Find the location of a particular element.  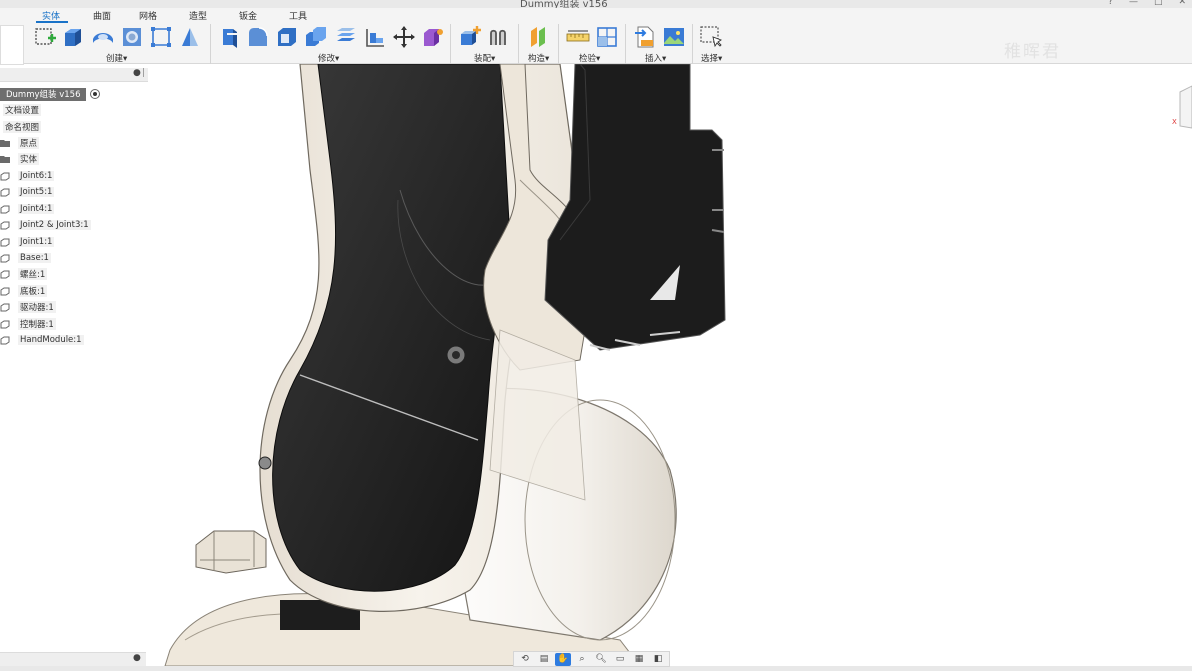

offset-plane-icon is located at coordinates (539, 37).